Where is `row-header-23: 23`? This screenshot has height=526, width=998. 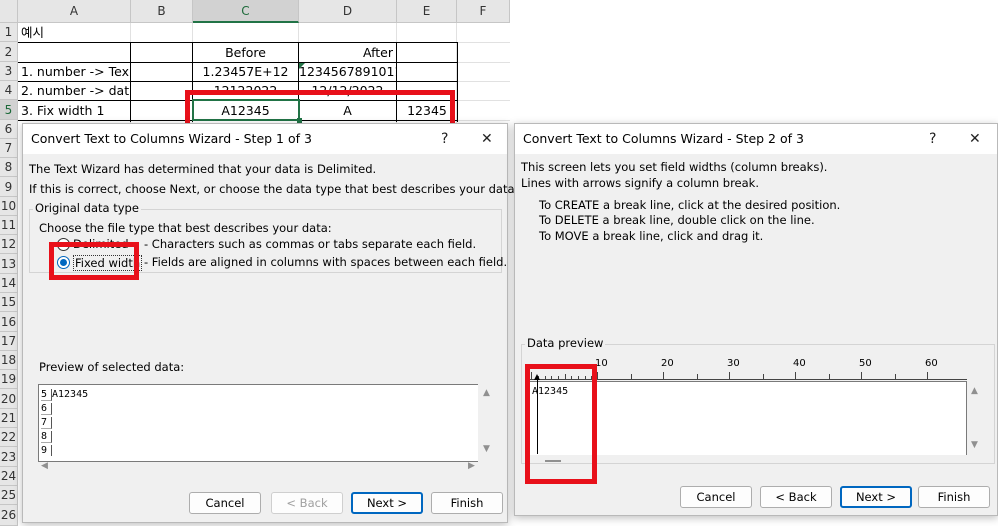
row-header-23: 23 is located at coordinates (9, 457).